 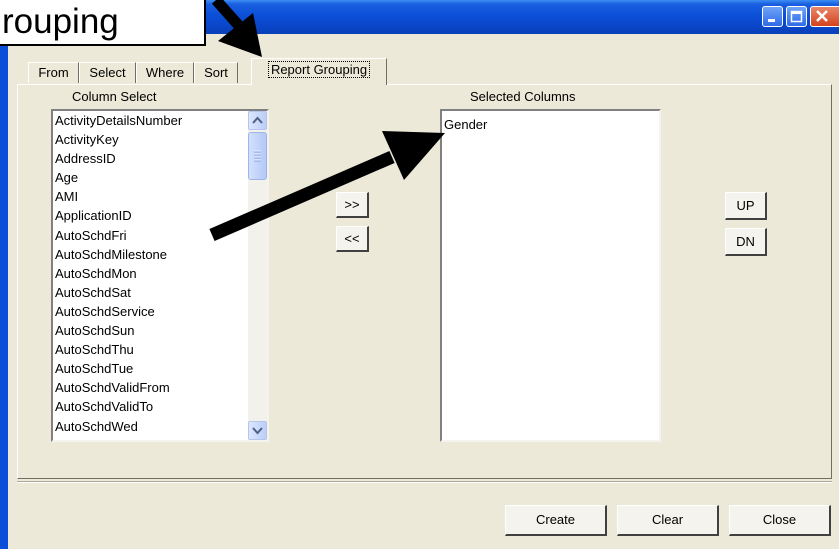 What do you see at coordinates (327, 120) in the screenshot?
I see `annotation-arrows` at bounding box center [327, 120].